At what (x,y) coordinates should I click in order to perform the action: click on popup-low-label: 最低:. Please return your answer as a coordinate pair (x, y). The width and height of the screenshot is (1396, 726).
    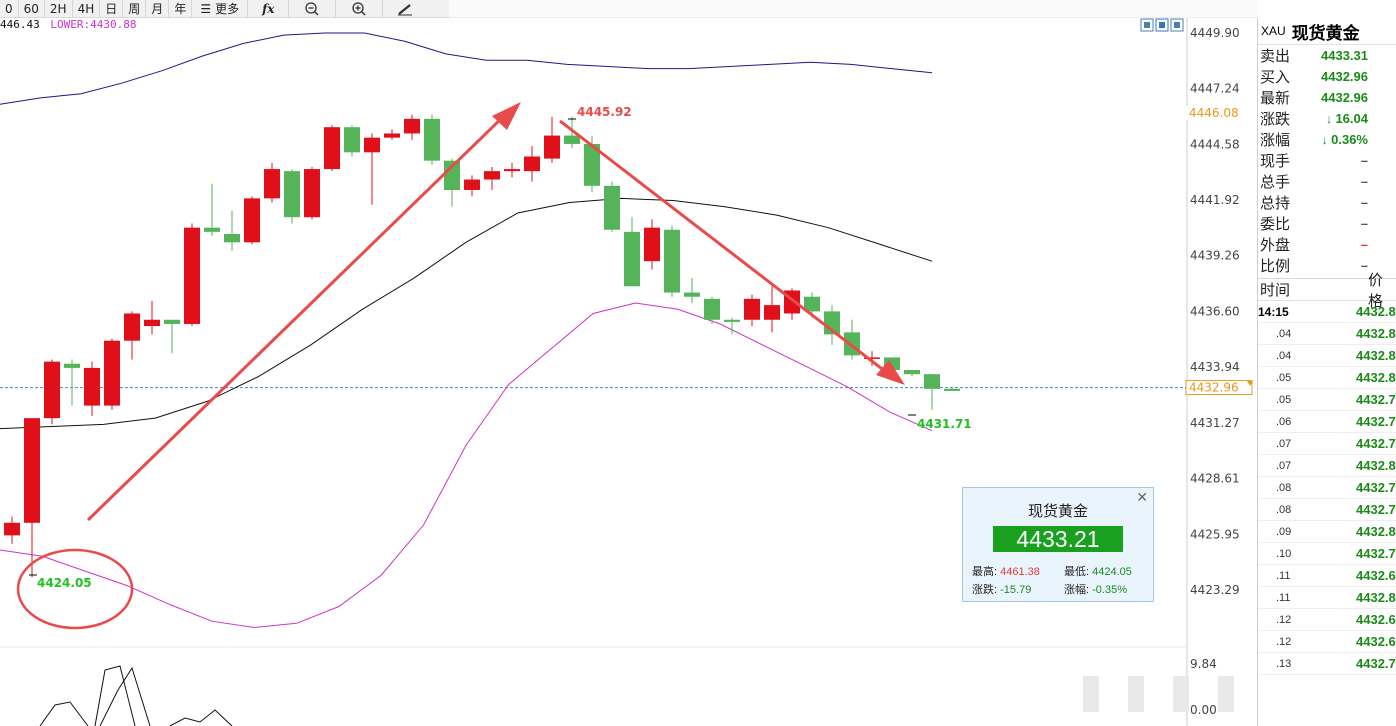
    Looking at the image, I should click on (1077, 572).